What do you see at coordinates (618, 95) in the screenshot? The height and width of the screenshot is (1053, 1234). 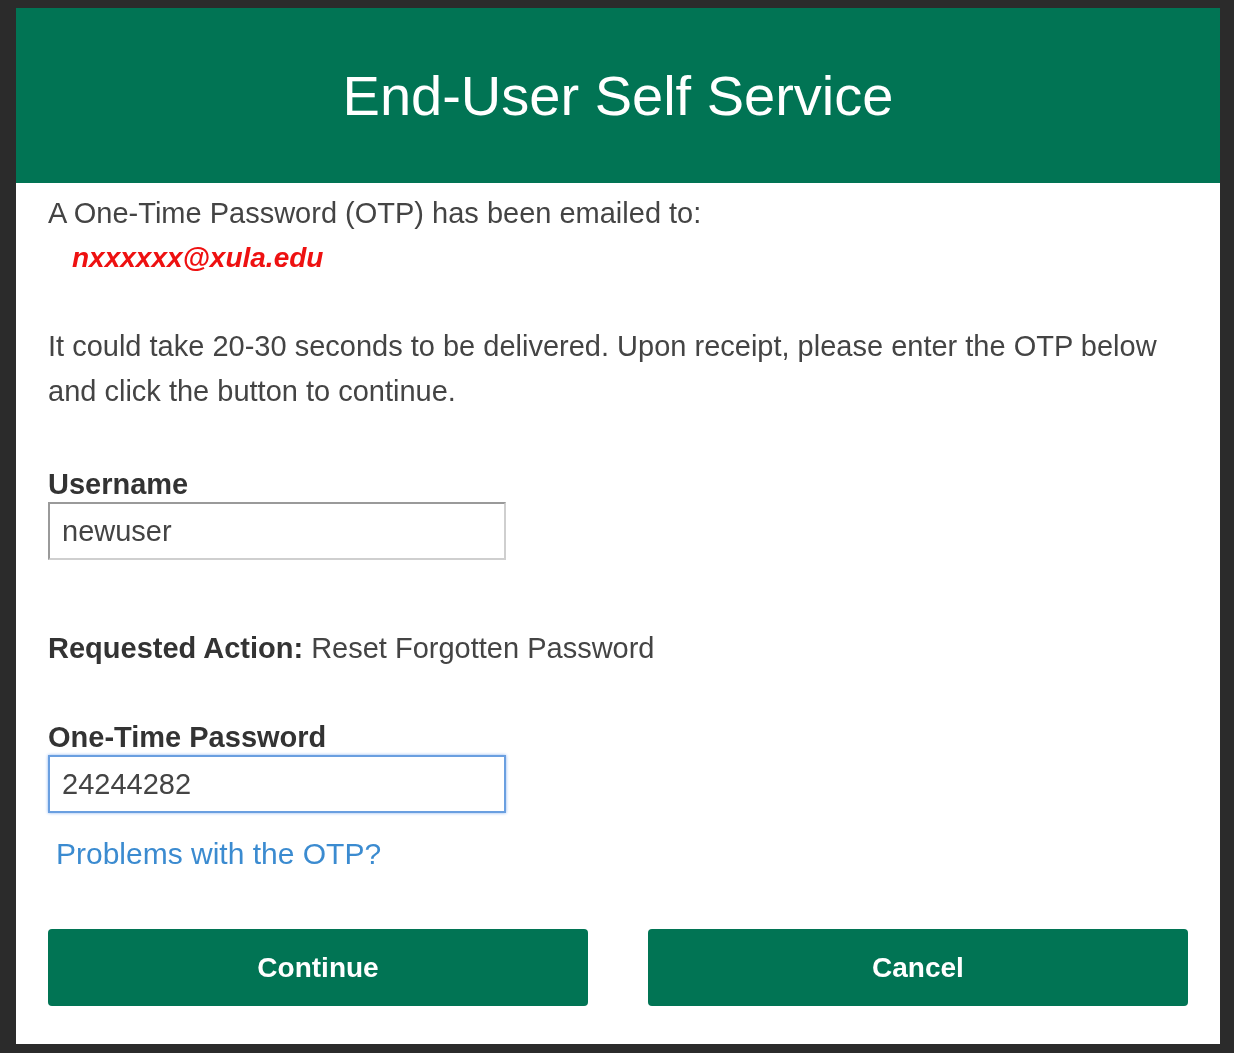 I see `page-title: End-User Self Service` at bounding box center [618, 95].